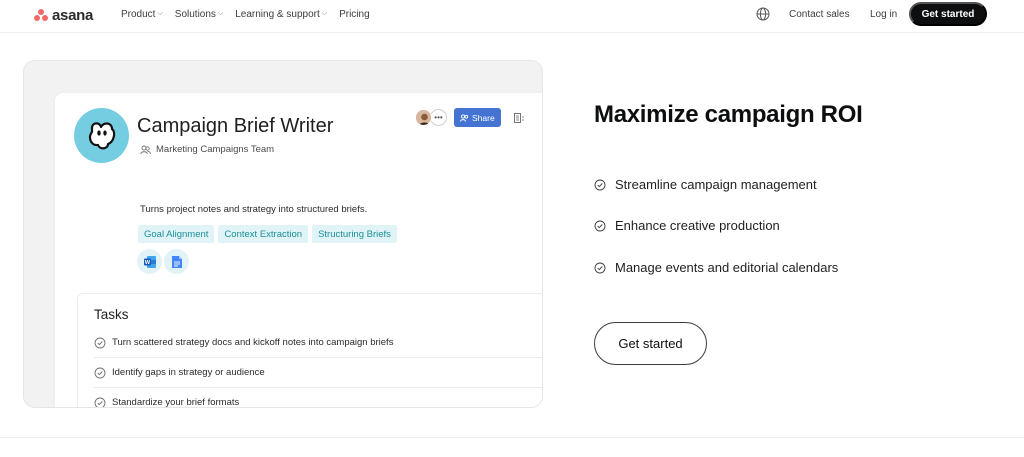 This screenshot has height=457, width=1024. I want to click on get-started-button: Get started, so click(650, 343).